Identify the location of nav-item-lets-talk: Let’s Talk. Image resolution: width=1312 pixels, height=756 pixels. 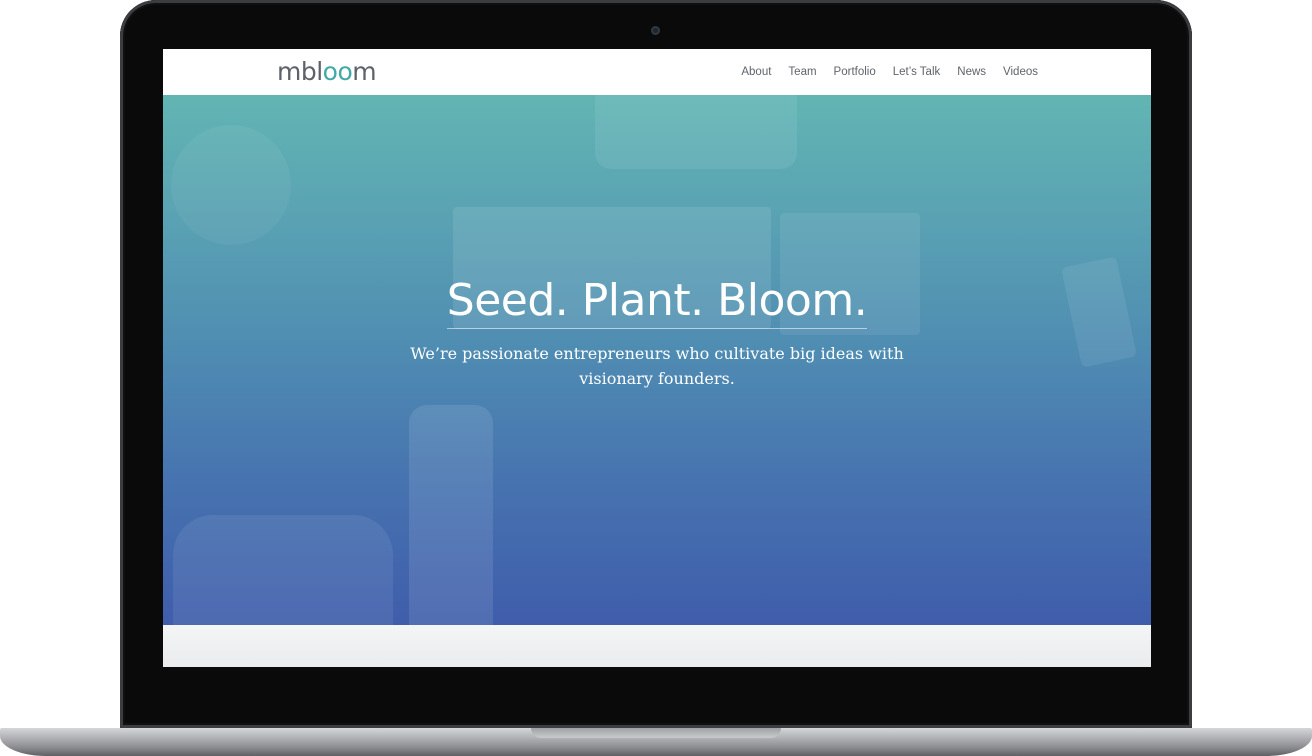
(917, 72).